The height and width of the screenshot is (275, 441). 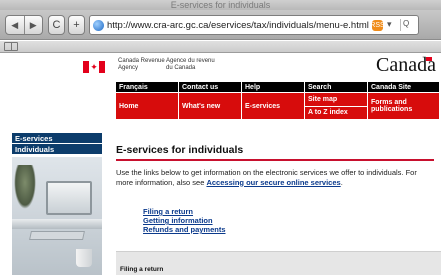 I want to click on nav-buttons: ◀ ▶, so click(x=24, y=25).